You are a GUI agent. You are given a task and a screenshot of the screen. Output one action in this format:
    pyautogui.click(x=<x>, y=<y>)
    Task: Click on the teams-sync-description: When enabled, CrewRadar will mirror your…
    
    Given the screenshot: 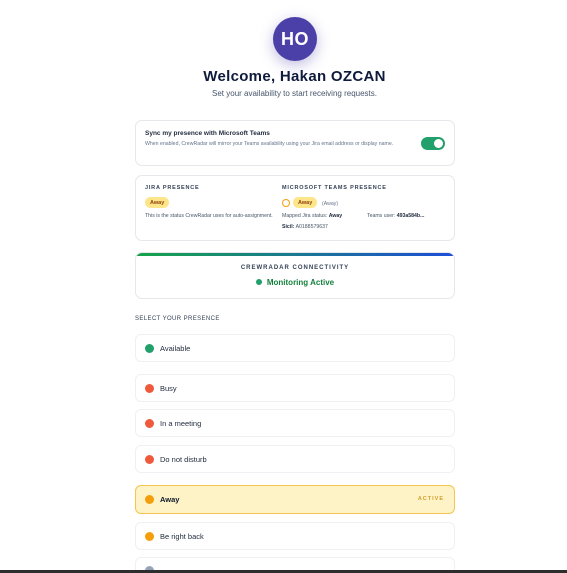 What is the action you would take?
    pyautogui.click(x=269, y=144)
    